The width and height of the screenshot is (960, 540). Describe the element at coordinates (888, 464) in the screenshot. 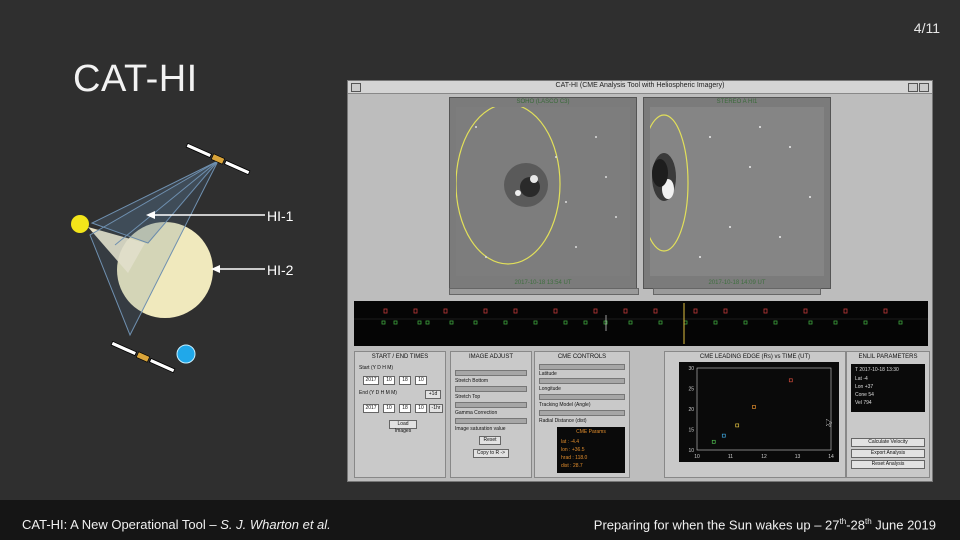

I see `reset-analysis-button: Reset Analysis` at that location.